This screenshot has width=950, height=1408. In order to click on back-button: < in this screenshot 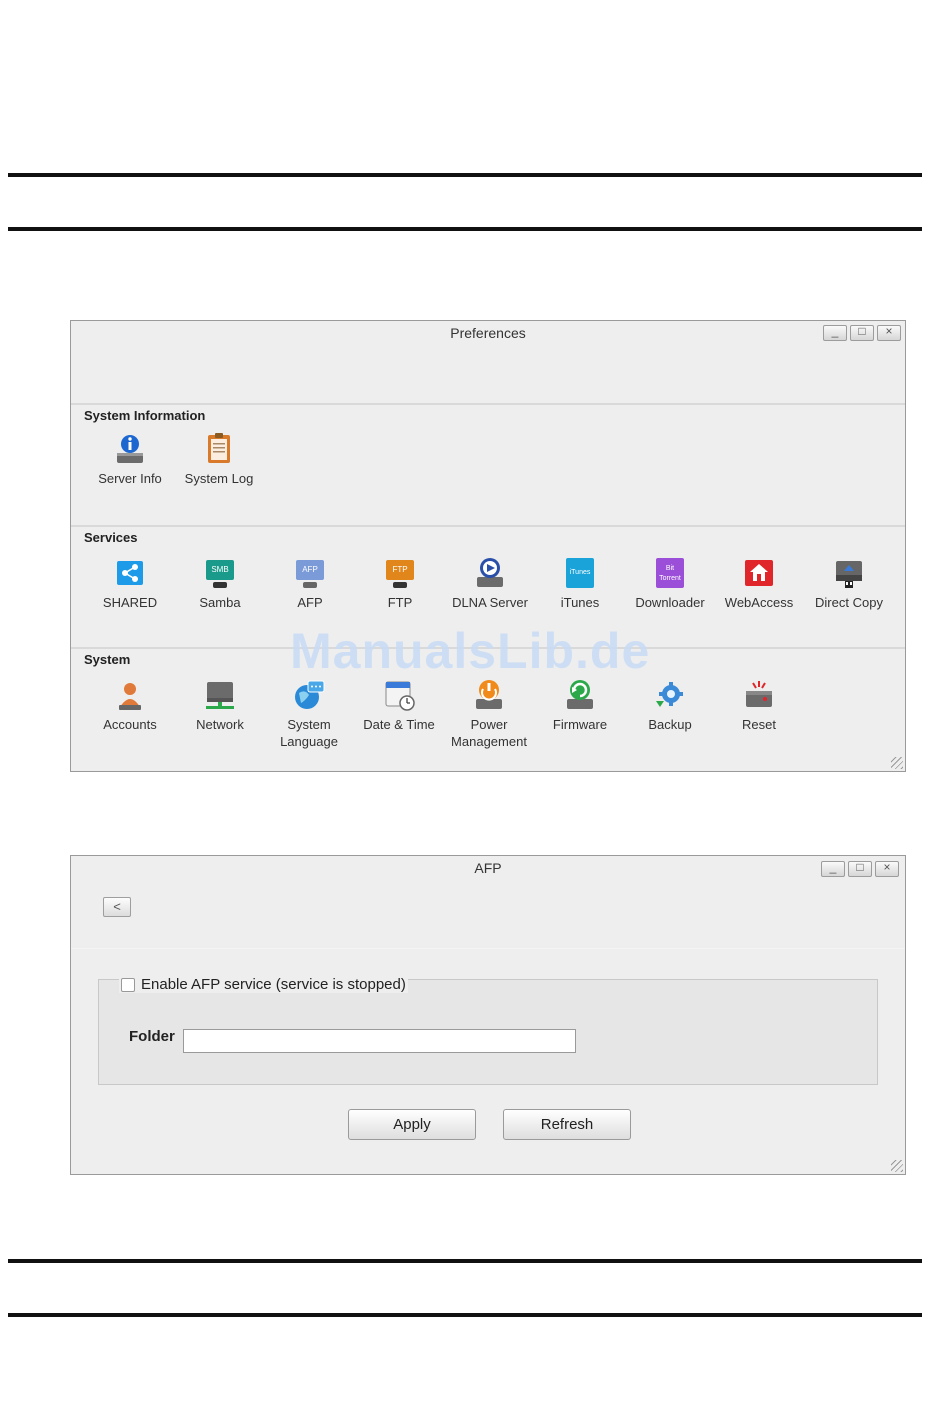, I will do `click(117, 907)`.